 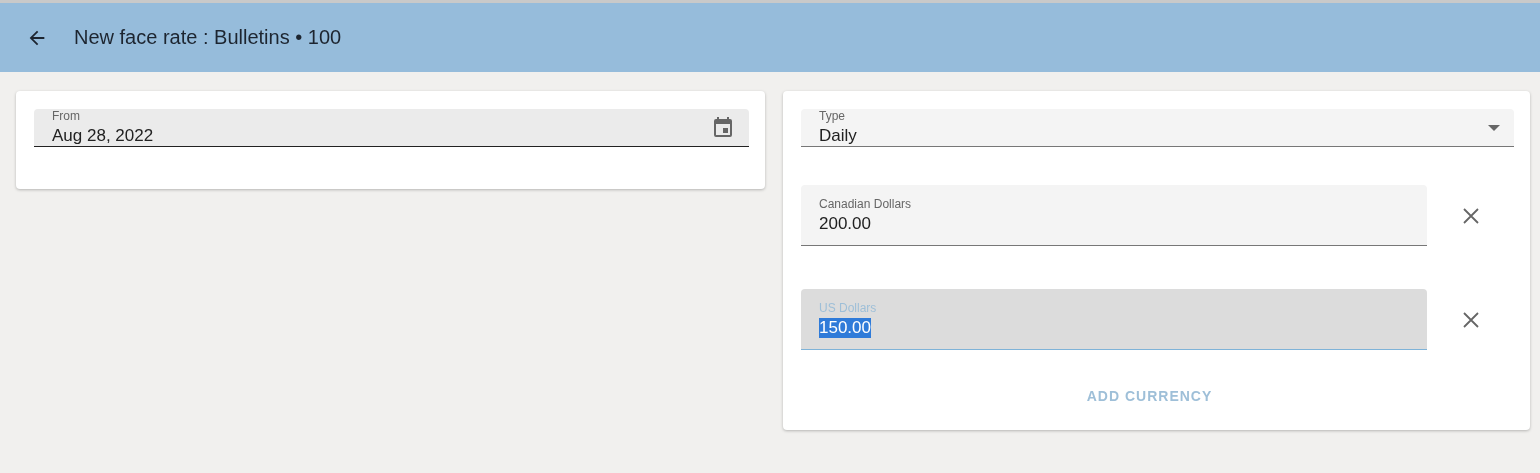 I want to click on field-label: US Dollars, so click(x=848, y=307).